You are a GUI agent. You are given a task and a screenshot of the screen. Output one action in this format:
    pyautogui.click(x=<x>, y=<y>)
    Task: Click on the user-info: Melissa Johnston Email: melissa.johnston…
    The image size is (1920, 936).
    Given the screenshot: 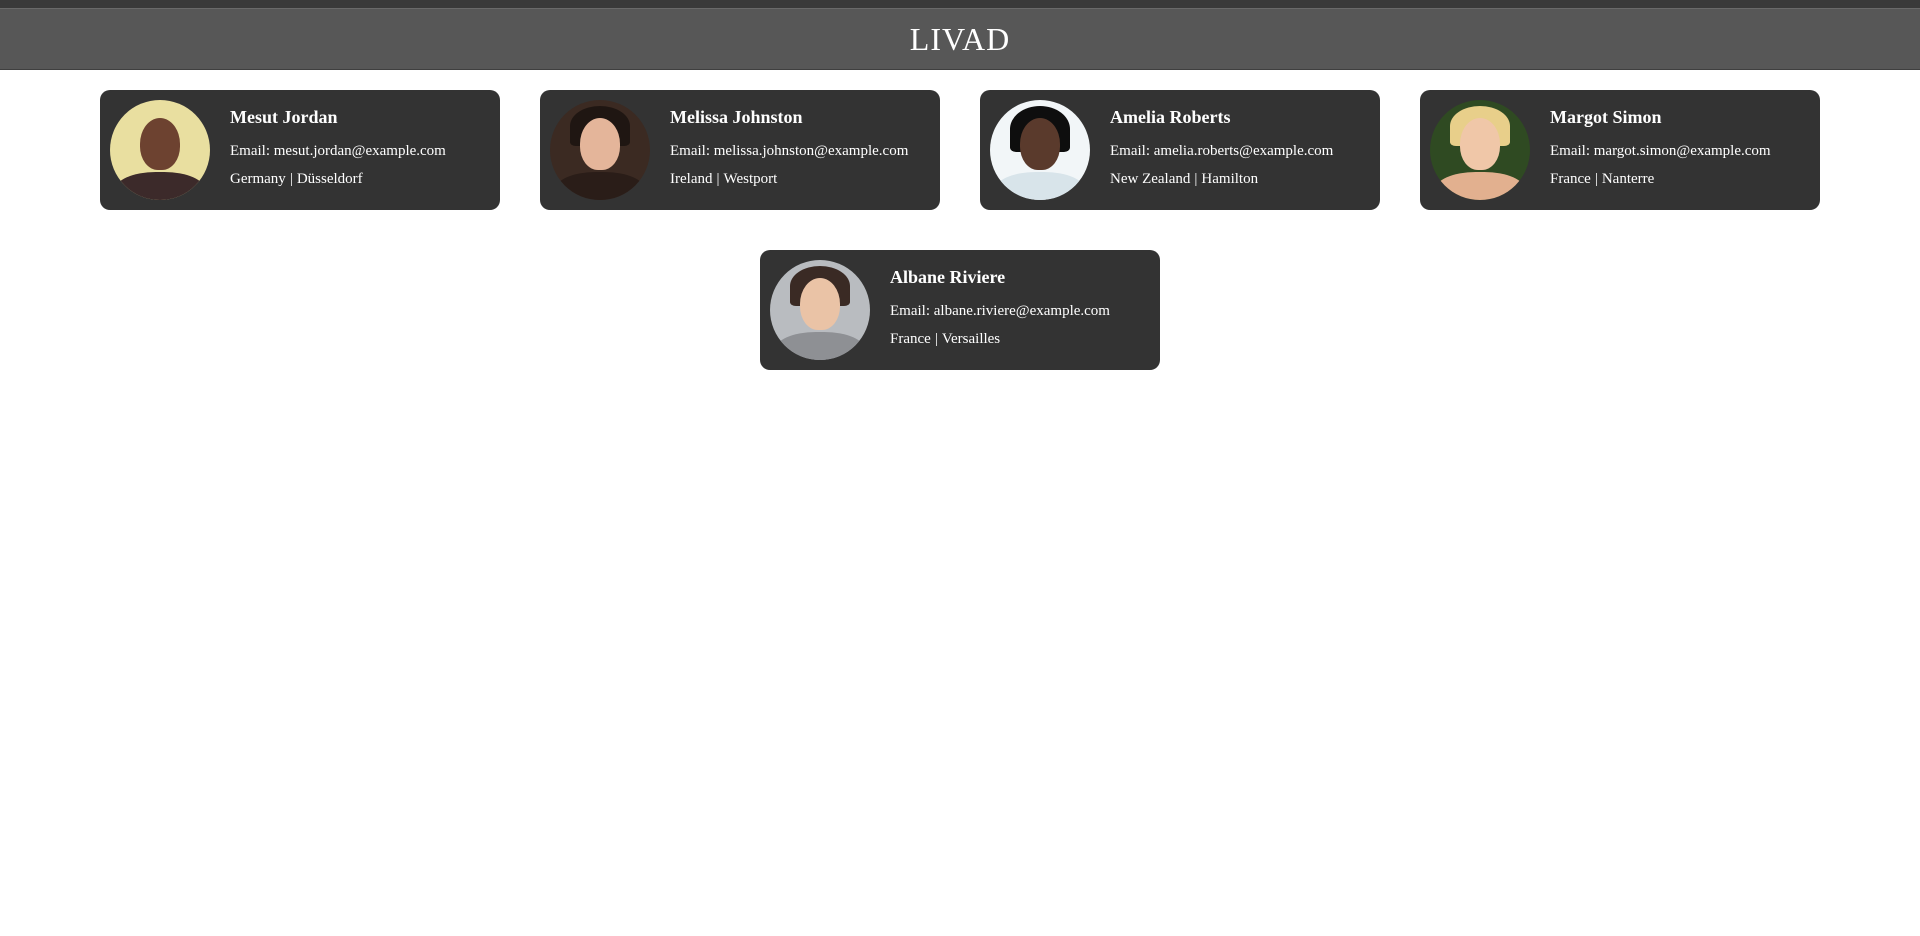 What is the action you would take?
    pyautogui.click(x=789, y=150)
    